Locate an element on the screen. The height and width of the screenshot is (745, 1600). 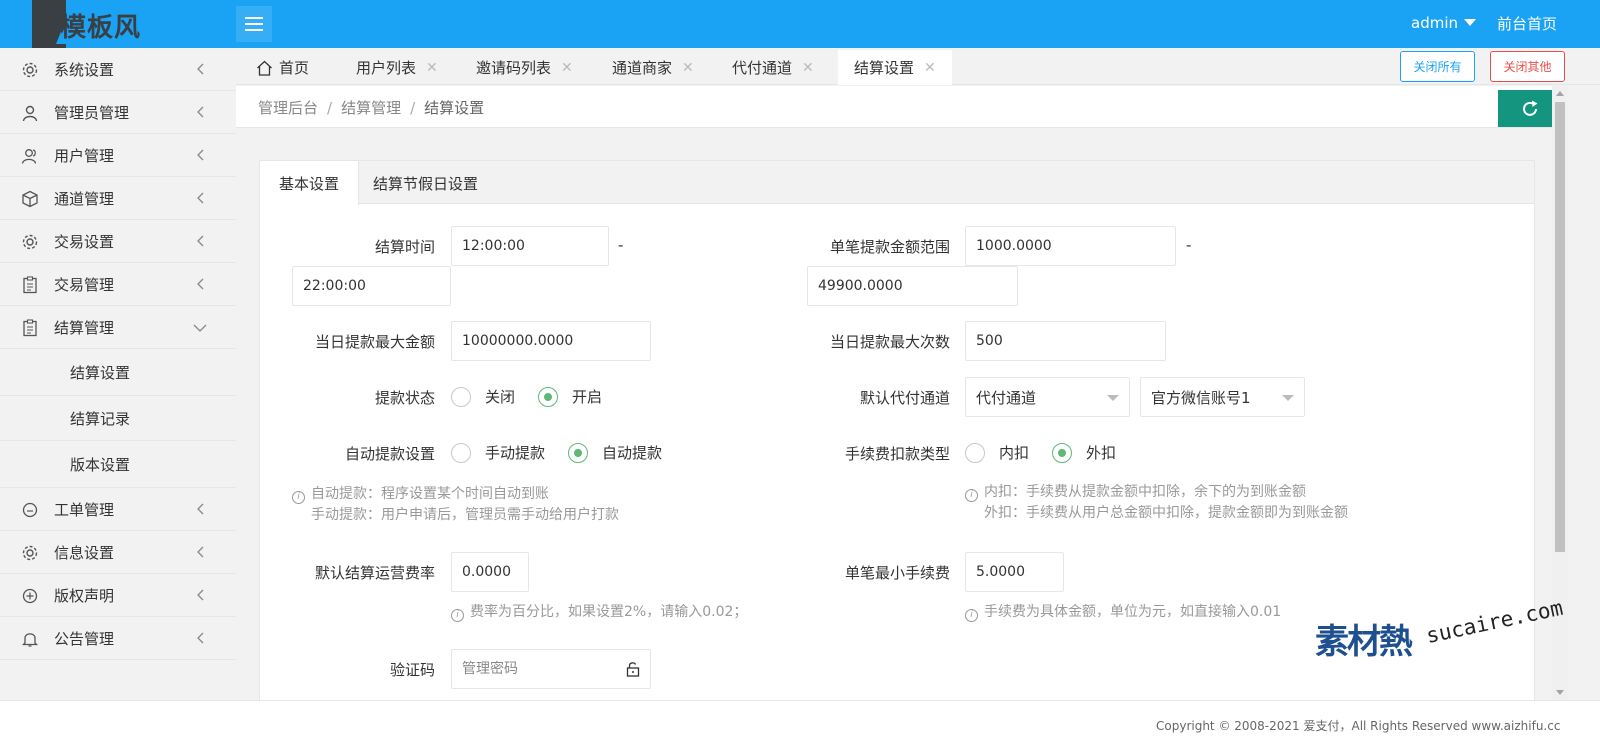
sidebar-item-tickets: 工单管理 is located at coordinates (118, 509).